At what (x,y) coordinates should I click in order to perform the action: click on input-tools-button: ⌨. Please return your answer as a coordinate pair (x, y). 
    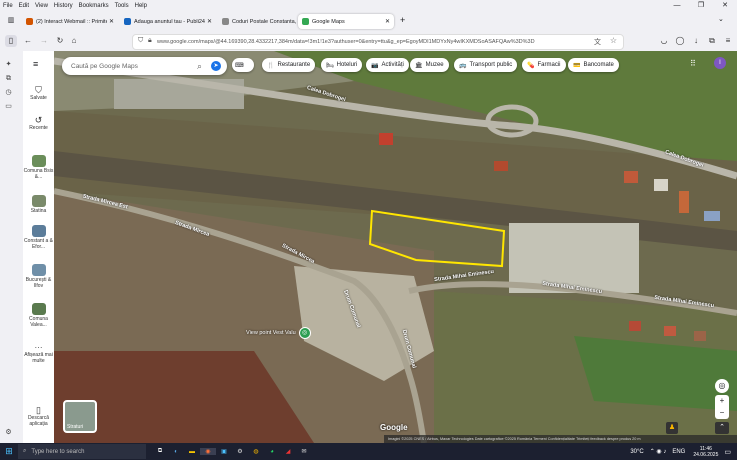
    Looking at the image, I should click on (243, 65).